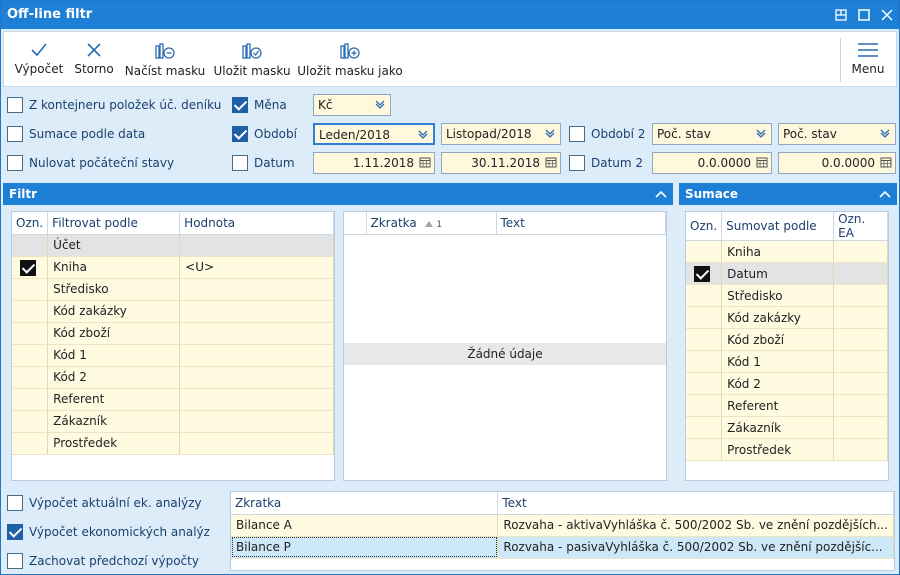  Describe the element at coordinates (15, 134) in the screenshot. I see `sumace-podle-data-checkbox` at that location.